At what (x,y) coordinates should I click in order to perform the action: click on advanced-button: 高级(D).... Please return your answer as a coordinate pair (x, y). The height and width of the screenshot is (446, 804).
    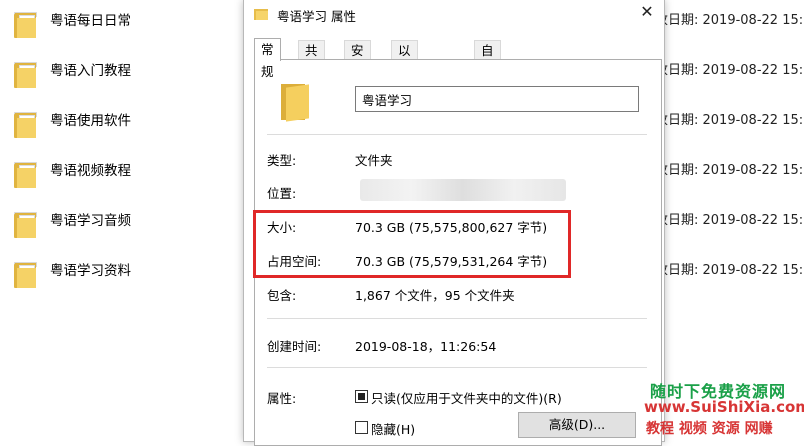
    Looking at the image, I should click on (577, 425).